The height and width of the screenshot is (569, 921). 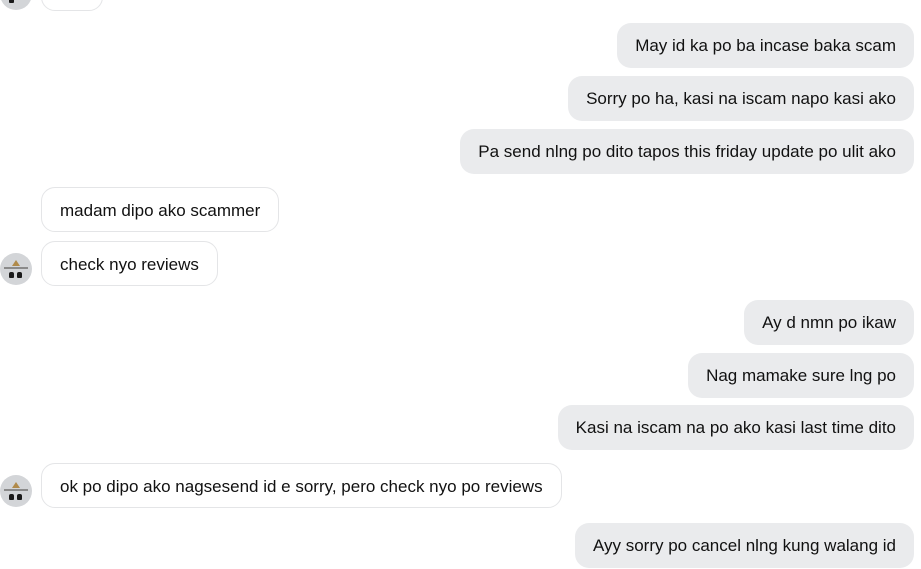 I want to click on message-text: madam dipo ako scammer, so click(x=160, y=210).